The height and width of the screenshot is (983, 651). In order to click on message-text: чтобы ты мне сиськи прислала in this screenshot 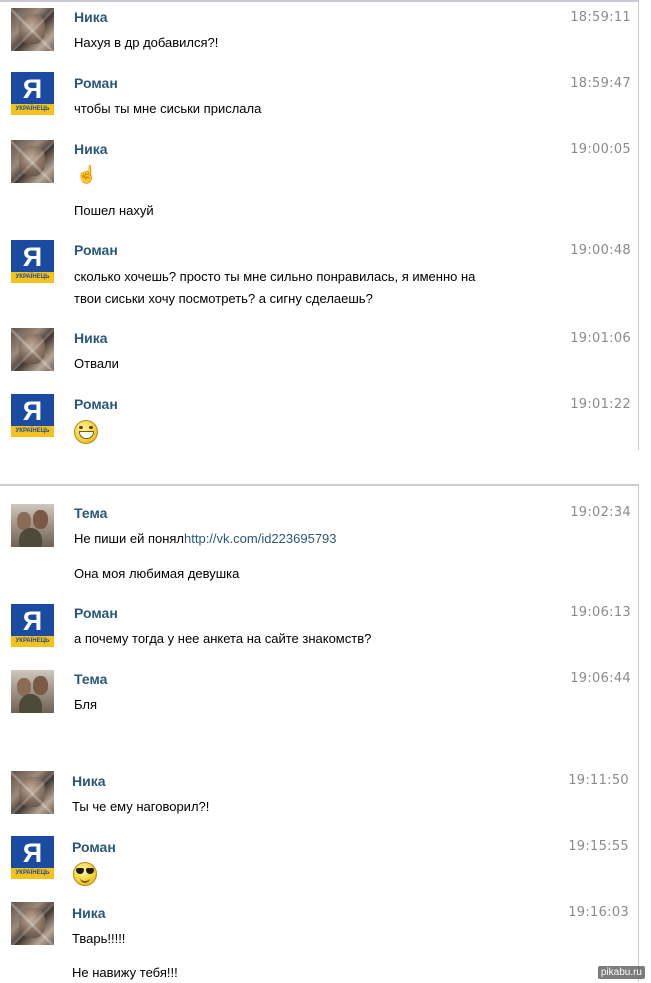, I will do `click(168, 108)`.